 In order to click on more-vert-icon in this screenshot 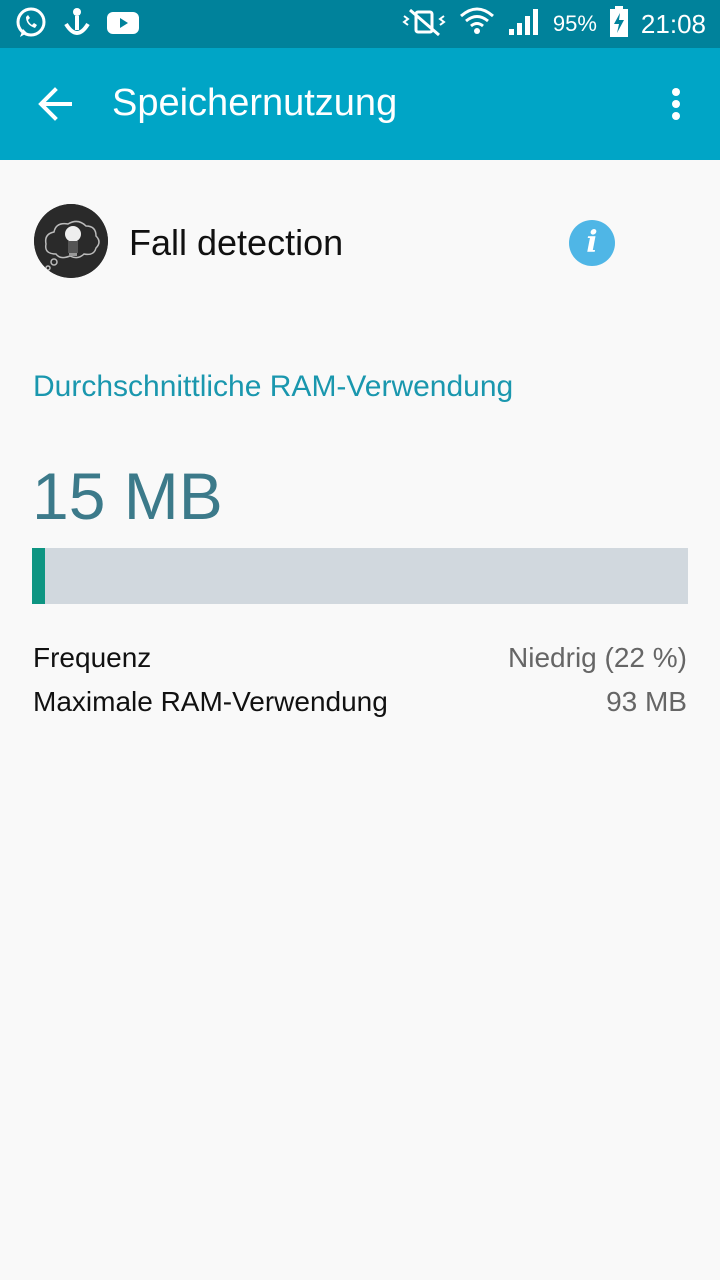, I will do `click(676, 104)`.